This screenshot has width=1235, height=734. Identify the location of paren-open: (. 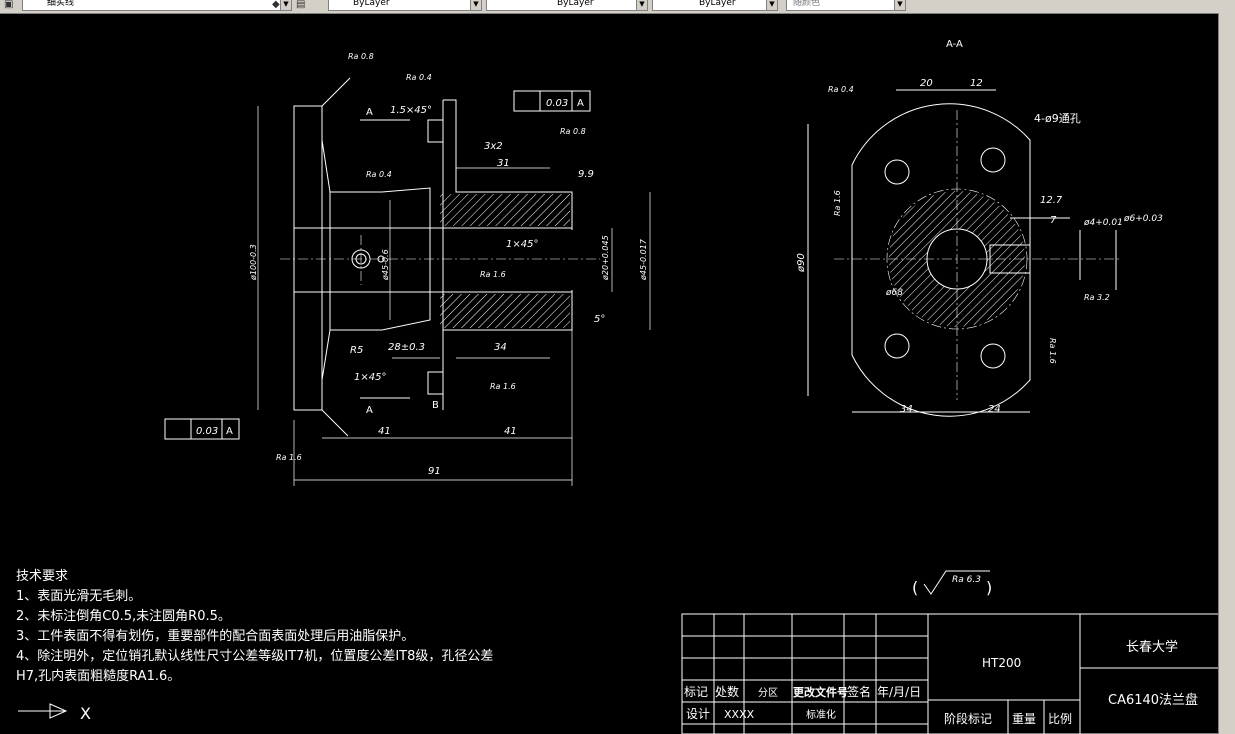
(915, 587).